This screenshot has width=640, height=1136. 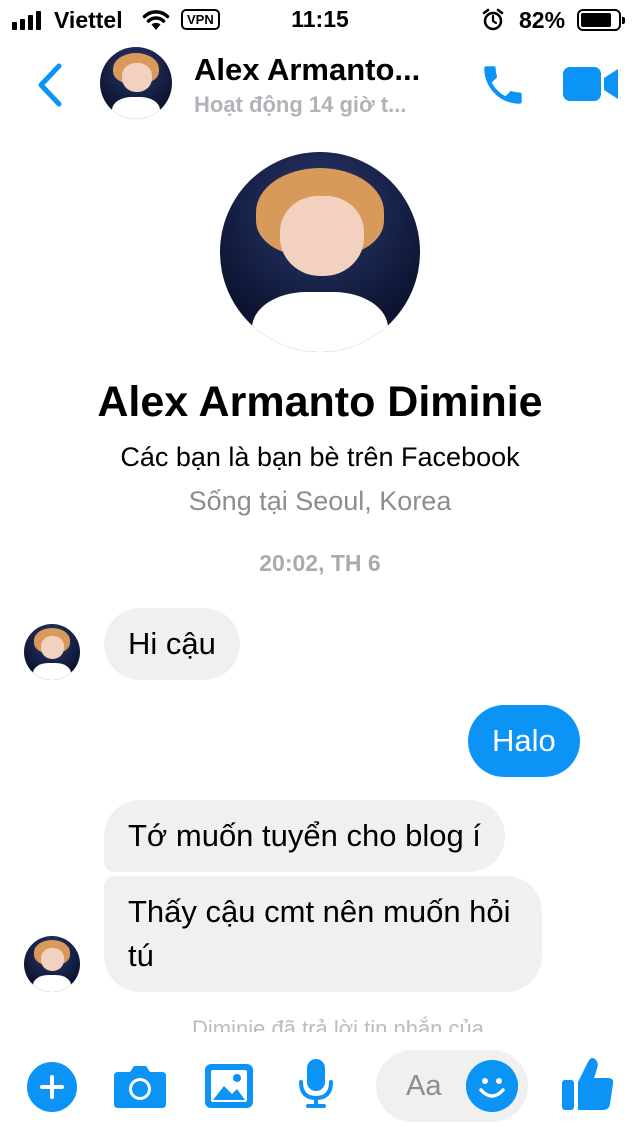 What do you see at coordinates (542, 20) in the screenshot?
I see `battery-percentage: 82%` at bounding box center [542, 20].